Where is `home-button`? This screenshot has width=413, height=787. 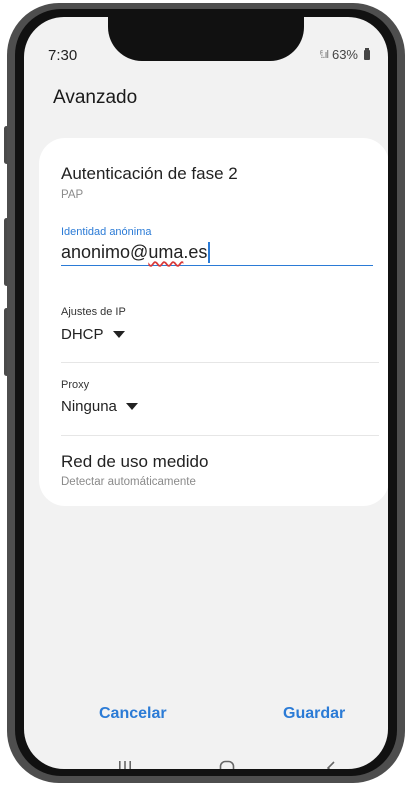 home-button is located at coordinates (227, 764).